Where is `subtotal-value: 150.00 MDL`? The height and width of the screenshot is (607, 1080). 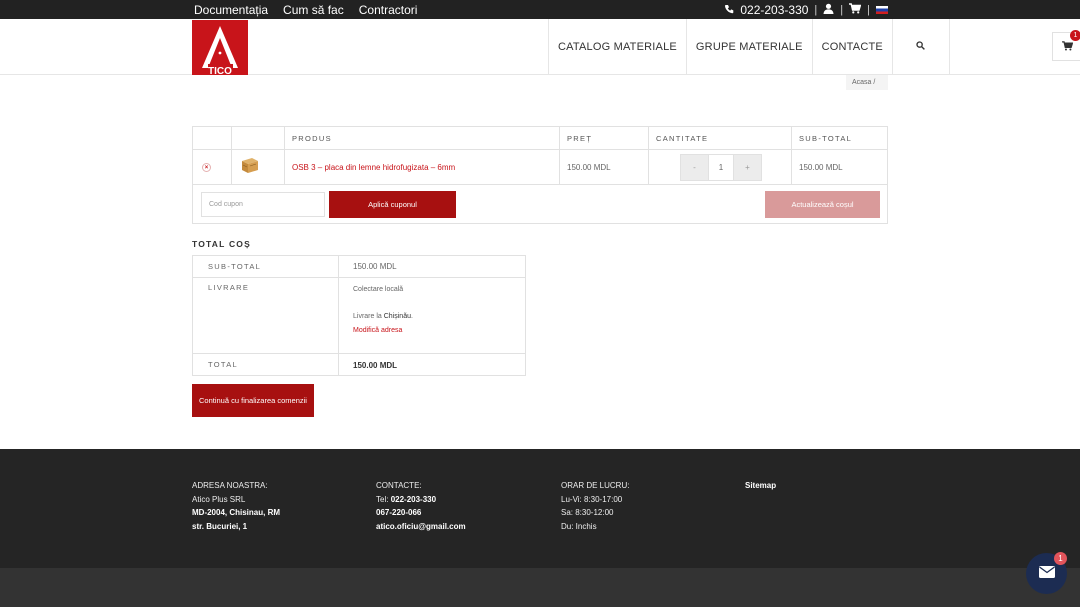
subtotal-value: 150.00 MDL is located at coordinates (375, 266).